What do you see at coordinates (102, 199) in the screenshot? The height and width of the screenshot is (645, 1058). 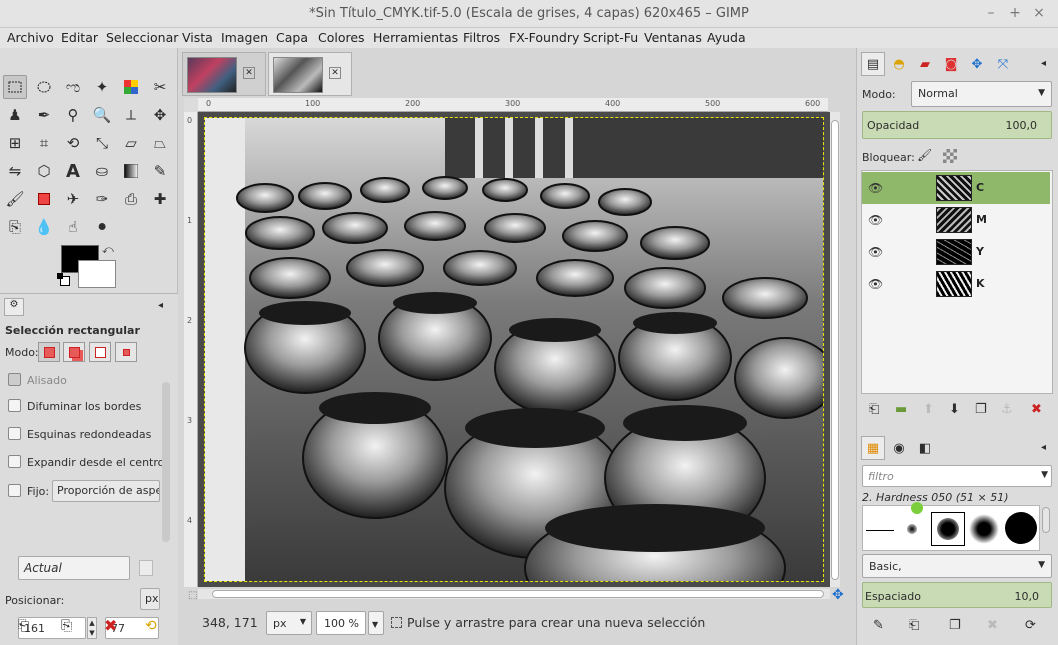 I see `ink-icon: ✑` at bounding box center [102, 199].